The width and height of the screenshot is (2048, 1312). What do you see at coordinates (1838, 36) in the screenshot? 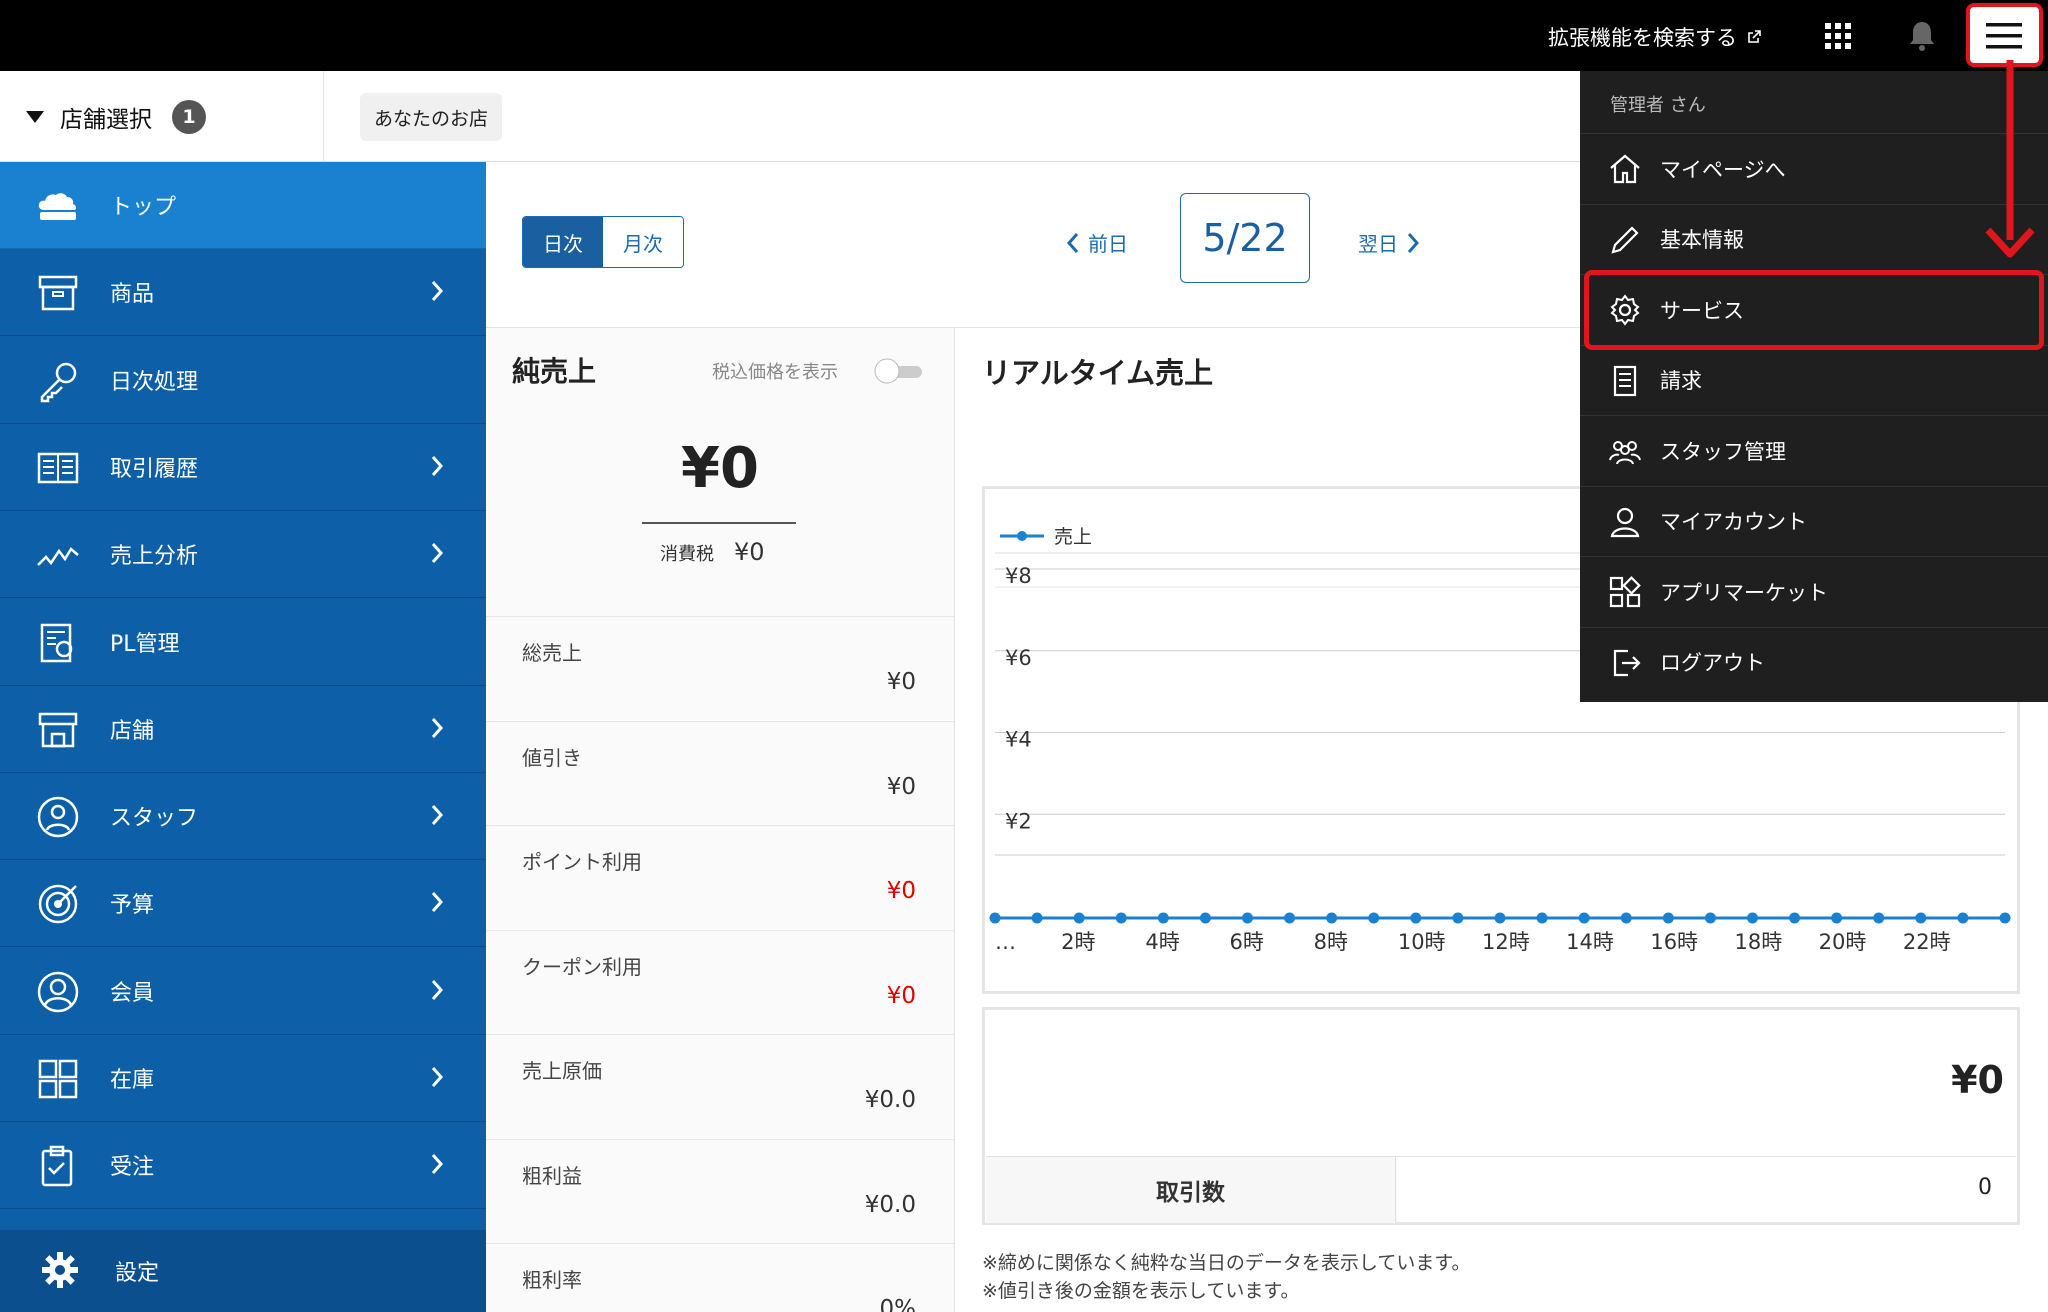
I see `apps-grid-icon` at bounding box center [1838, 36].